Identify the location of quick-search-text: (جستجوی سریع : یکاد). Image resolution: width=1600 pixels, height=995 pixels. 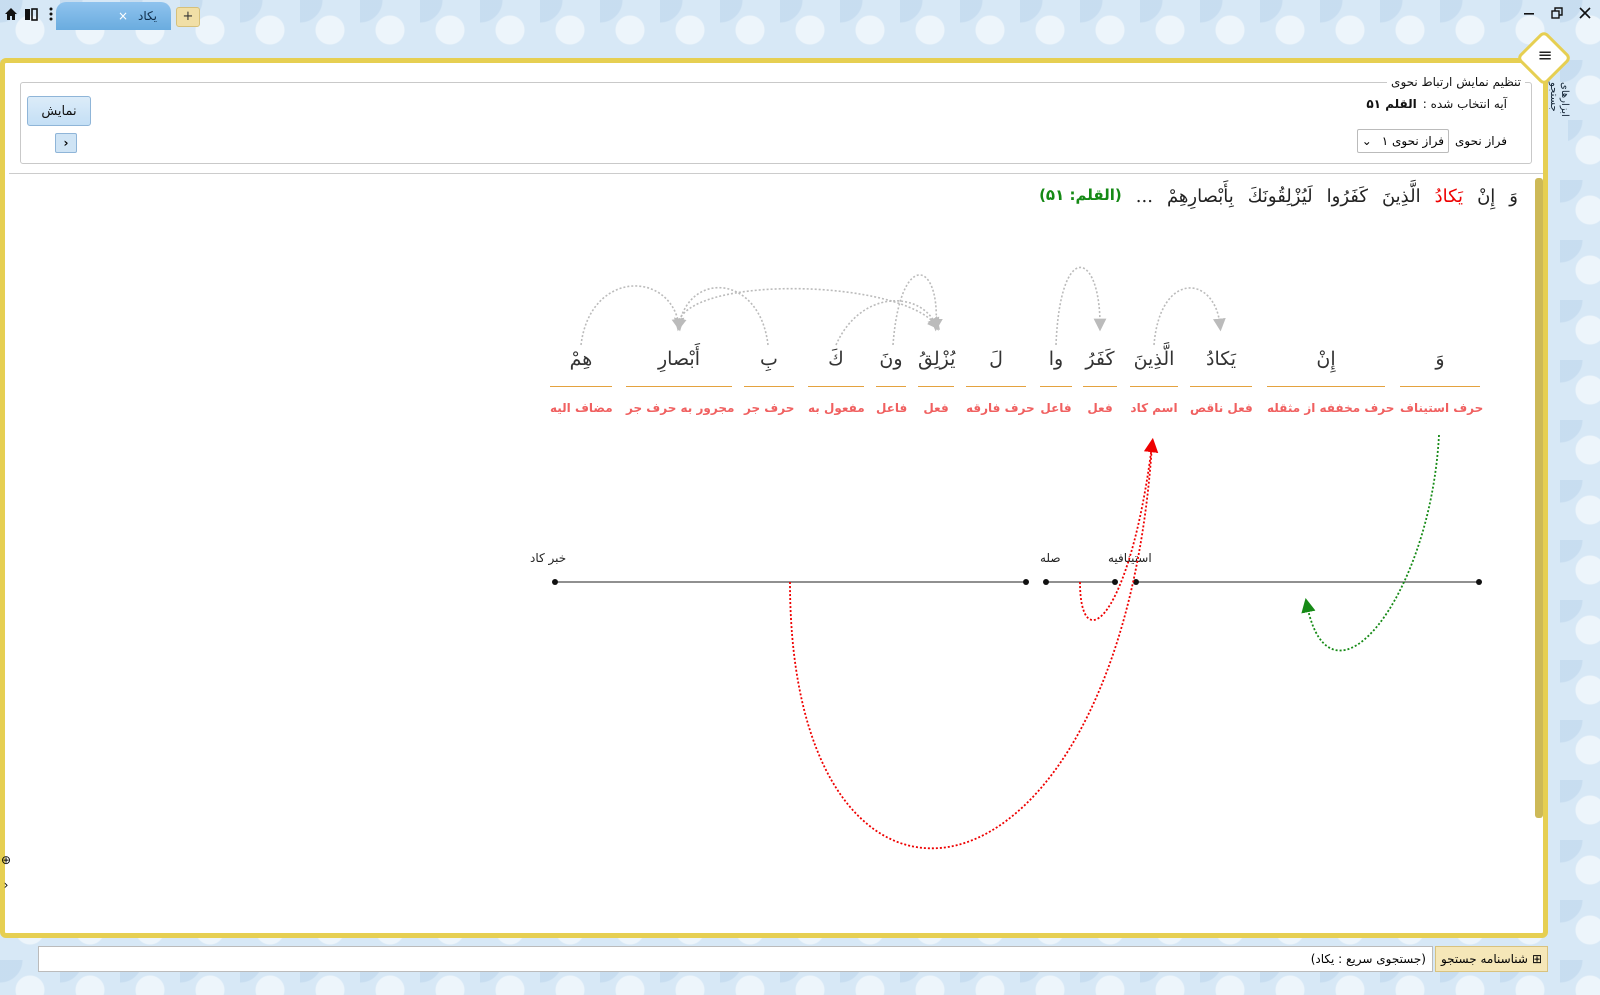
(1368, 959).